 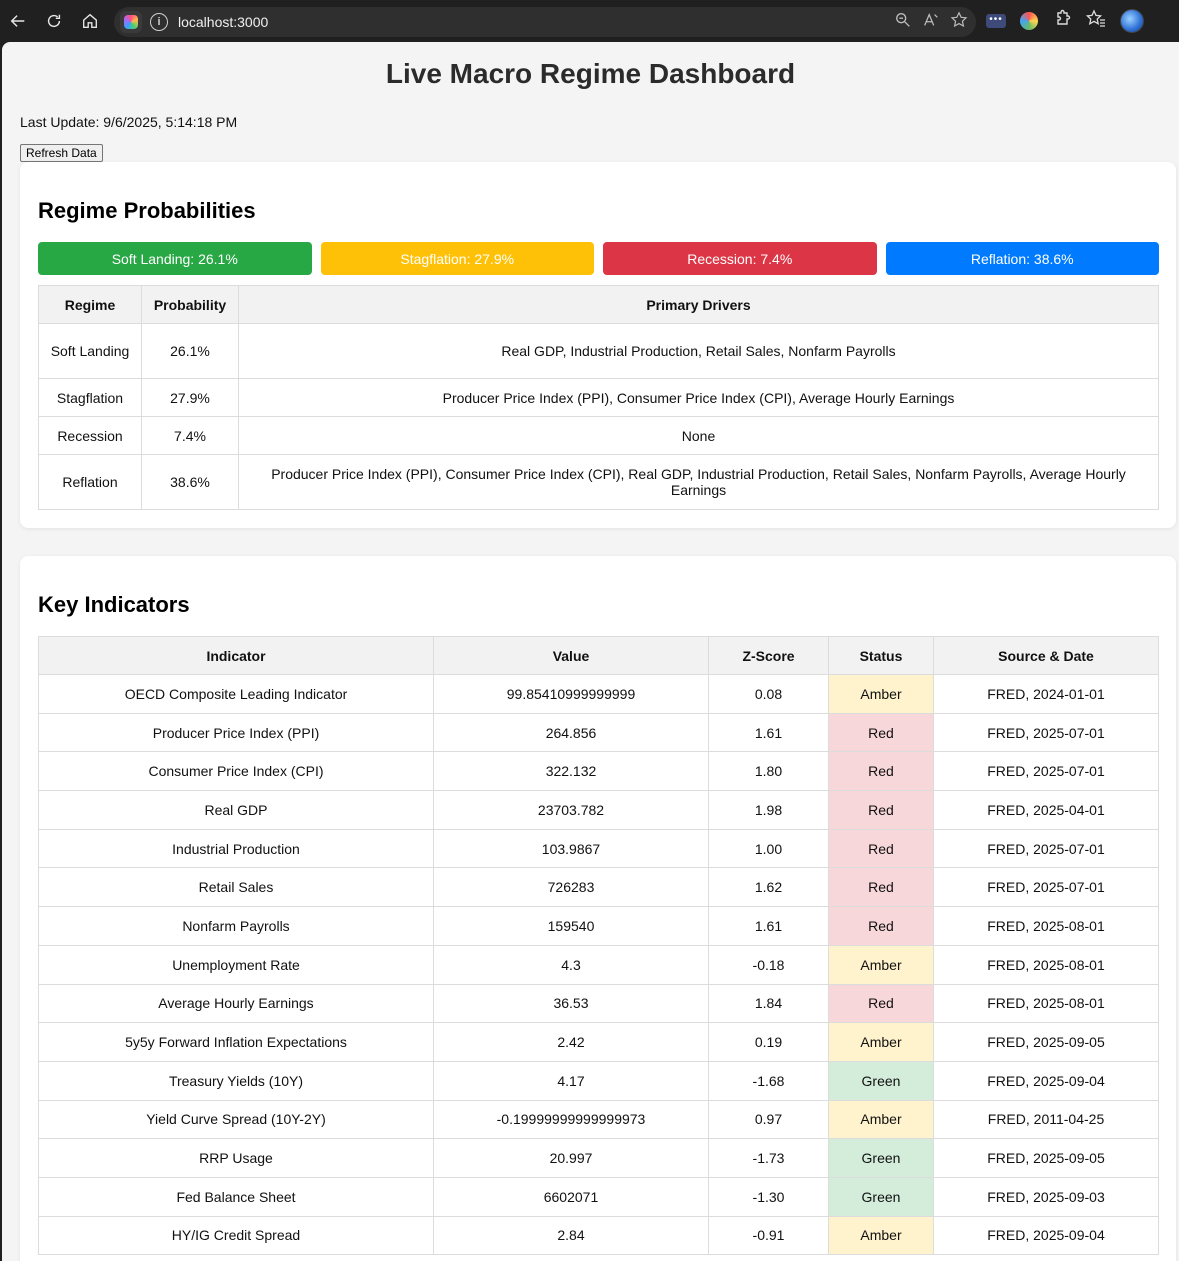 I want to click on refresh-data-button: Refresh Data, so click(x=61, y=153).